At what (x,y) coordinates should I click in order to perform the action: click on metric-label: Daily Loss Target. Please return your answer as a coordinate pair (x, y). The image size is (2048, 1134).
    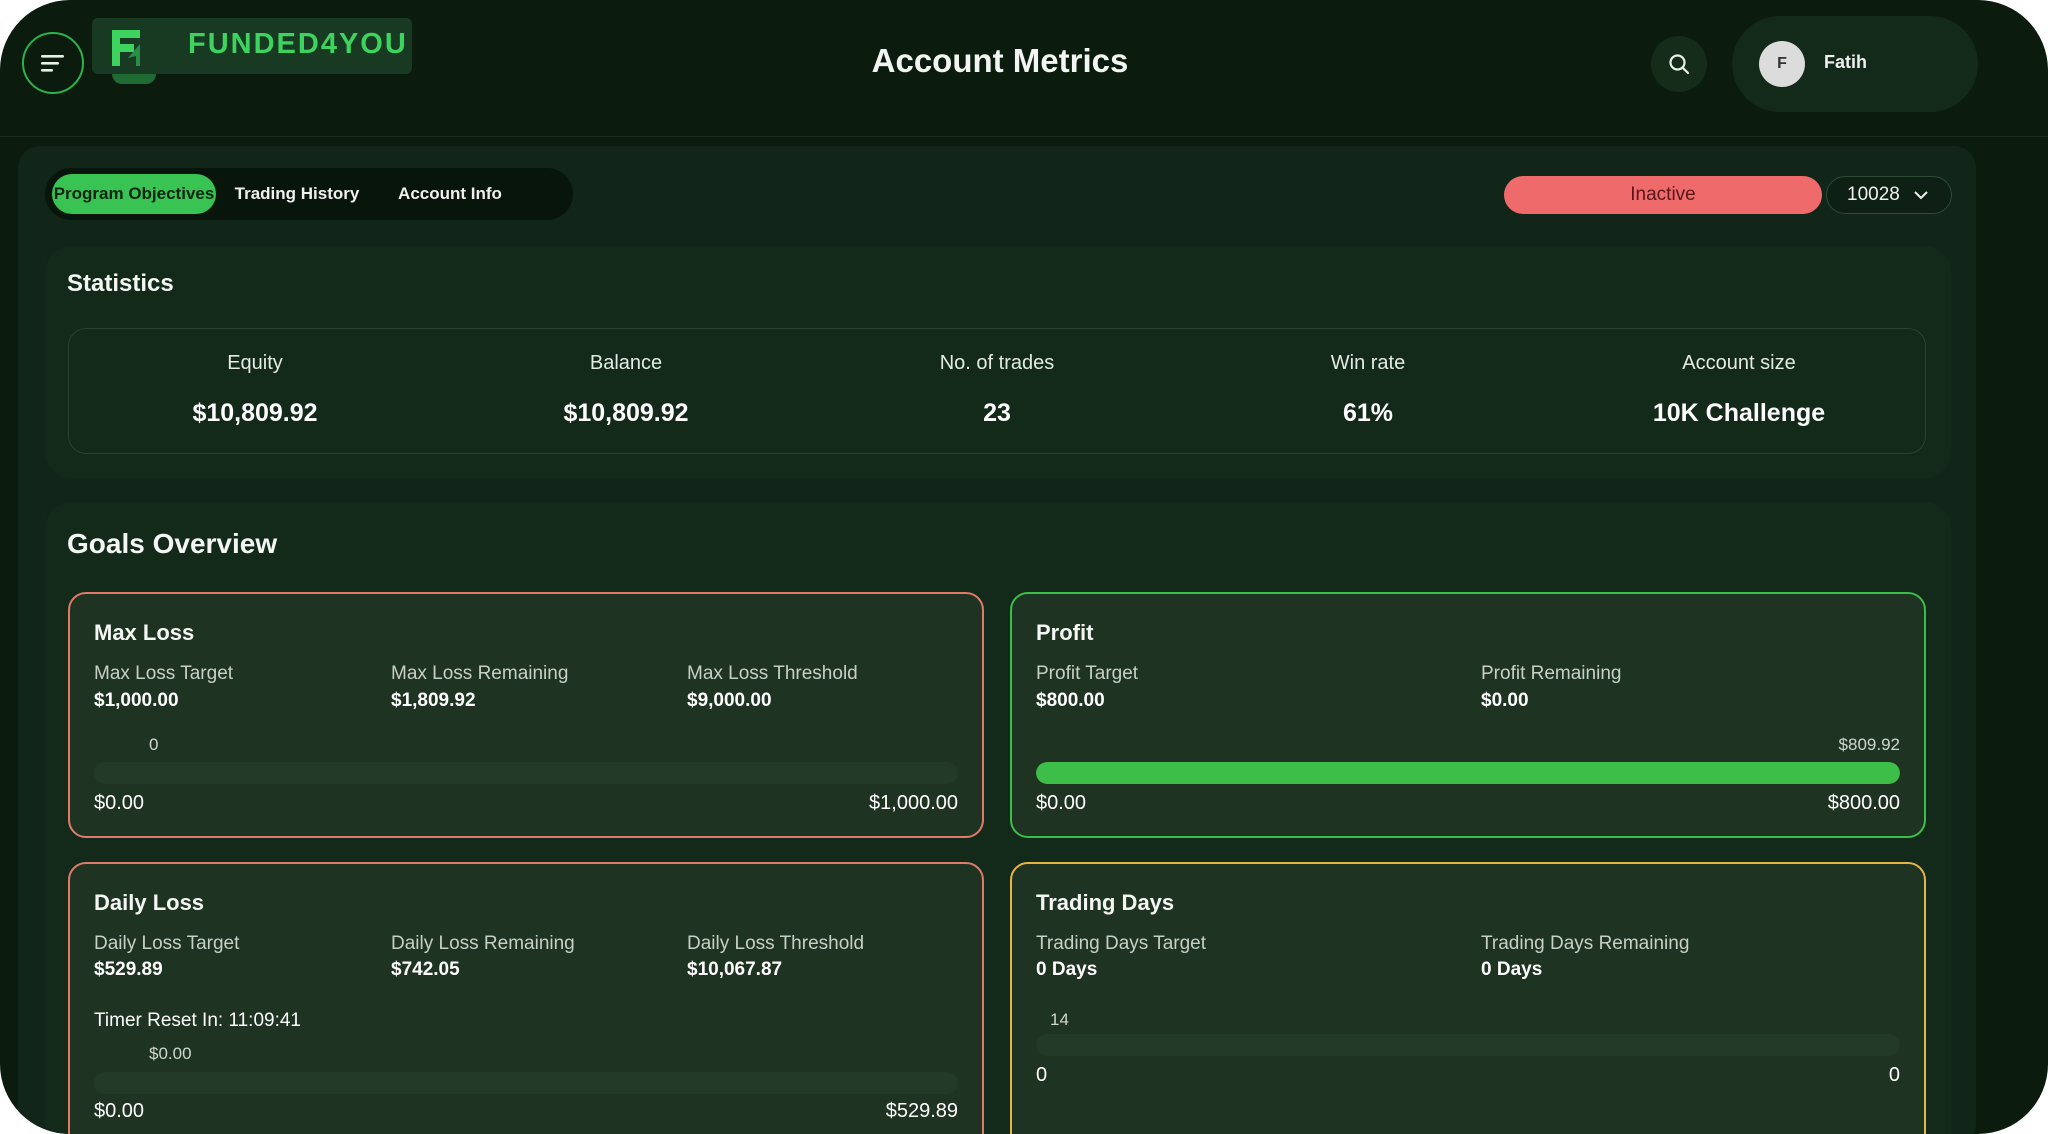
    Looking at the image, I should click on (167, 943).